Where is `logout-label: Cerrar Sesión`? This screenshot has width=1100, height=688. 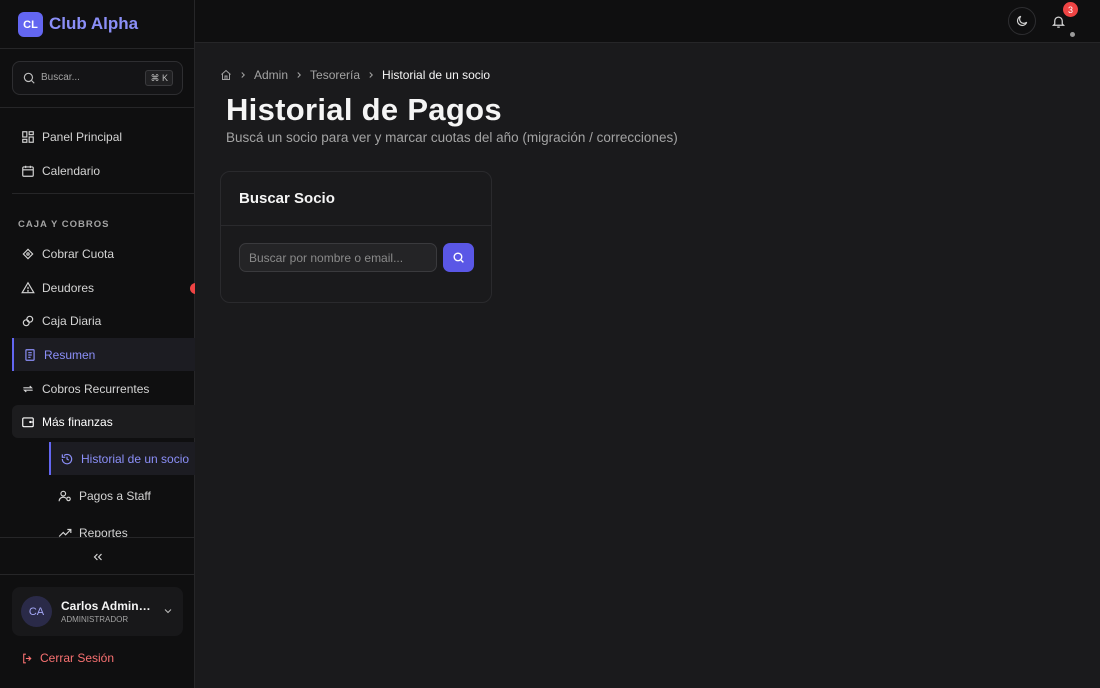 logout-label: Cerrar Sesión is located at coordinates (77, 658).